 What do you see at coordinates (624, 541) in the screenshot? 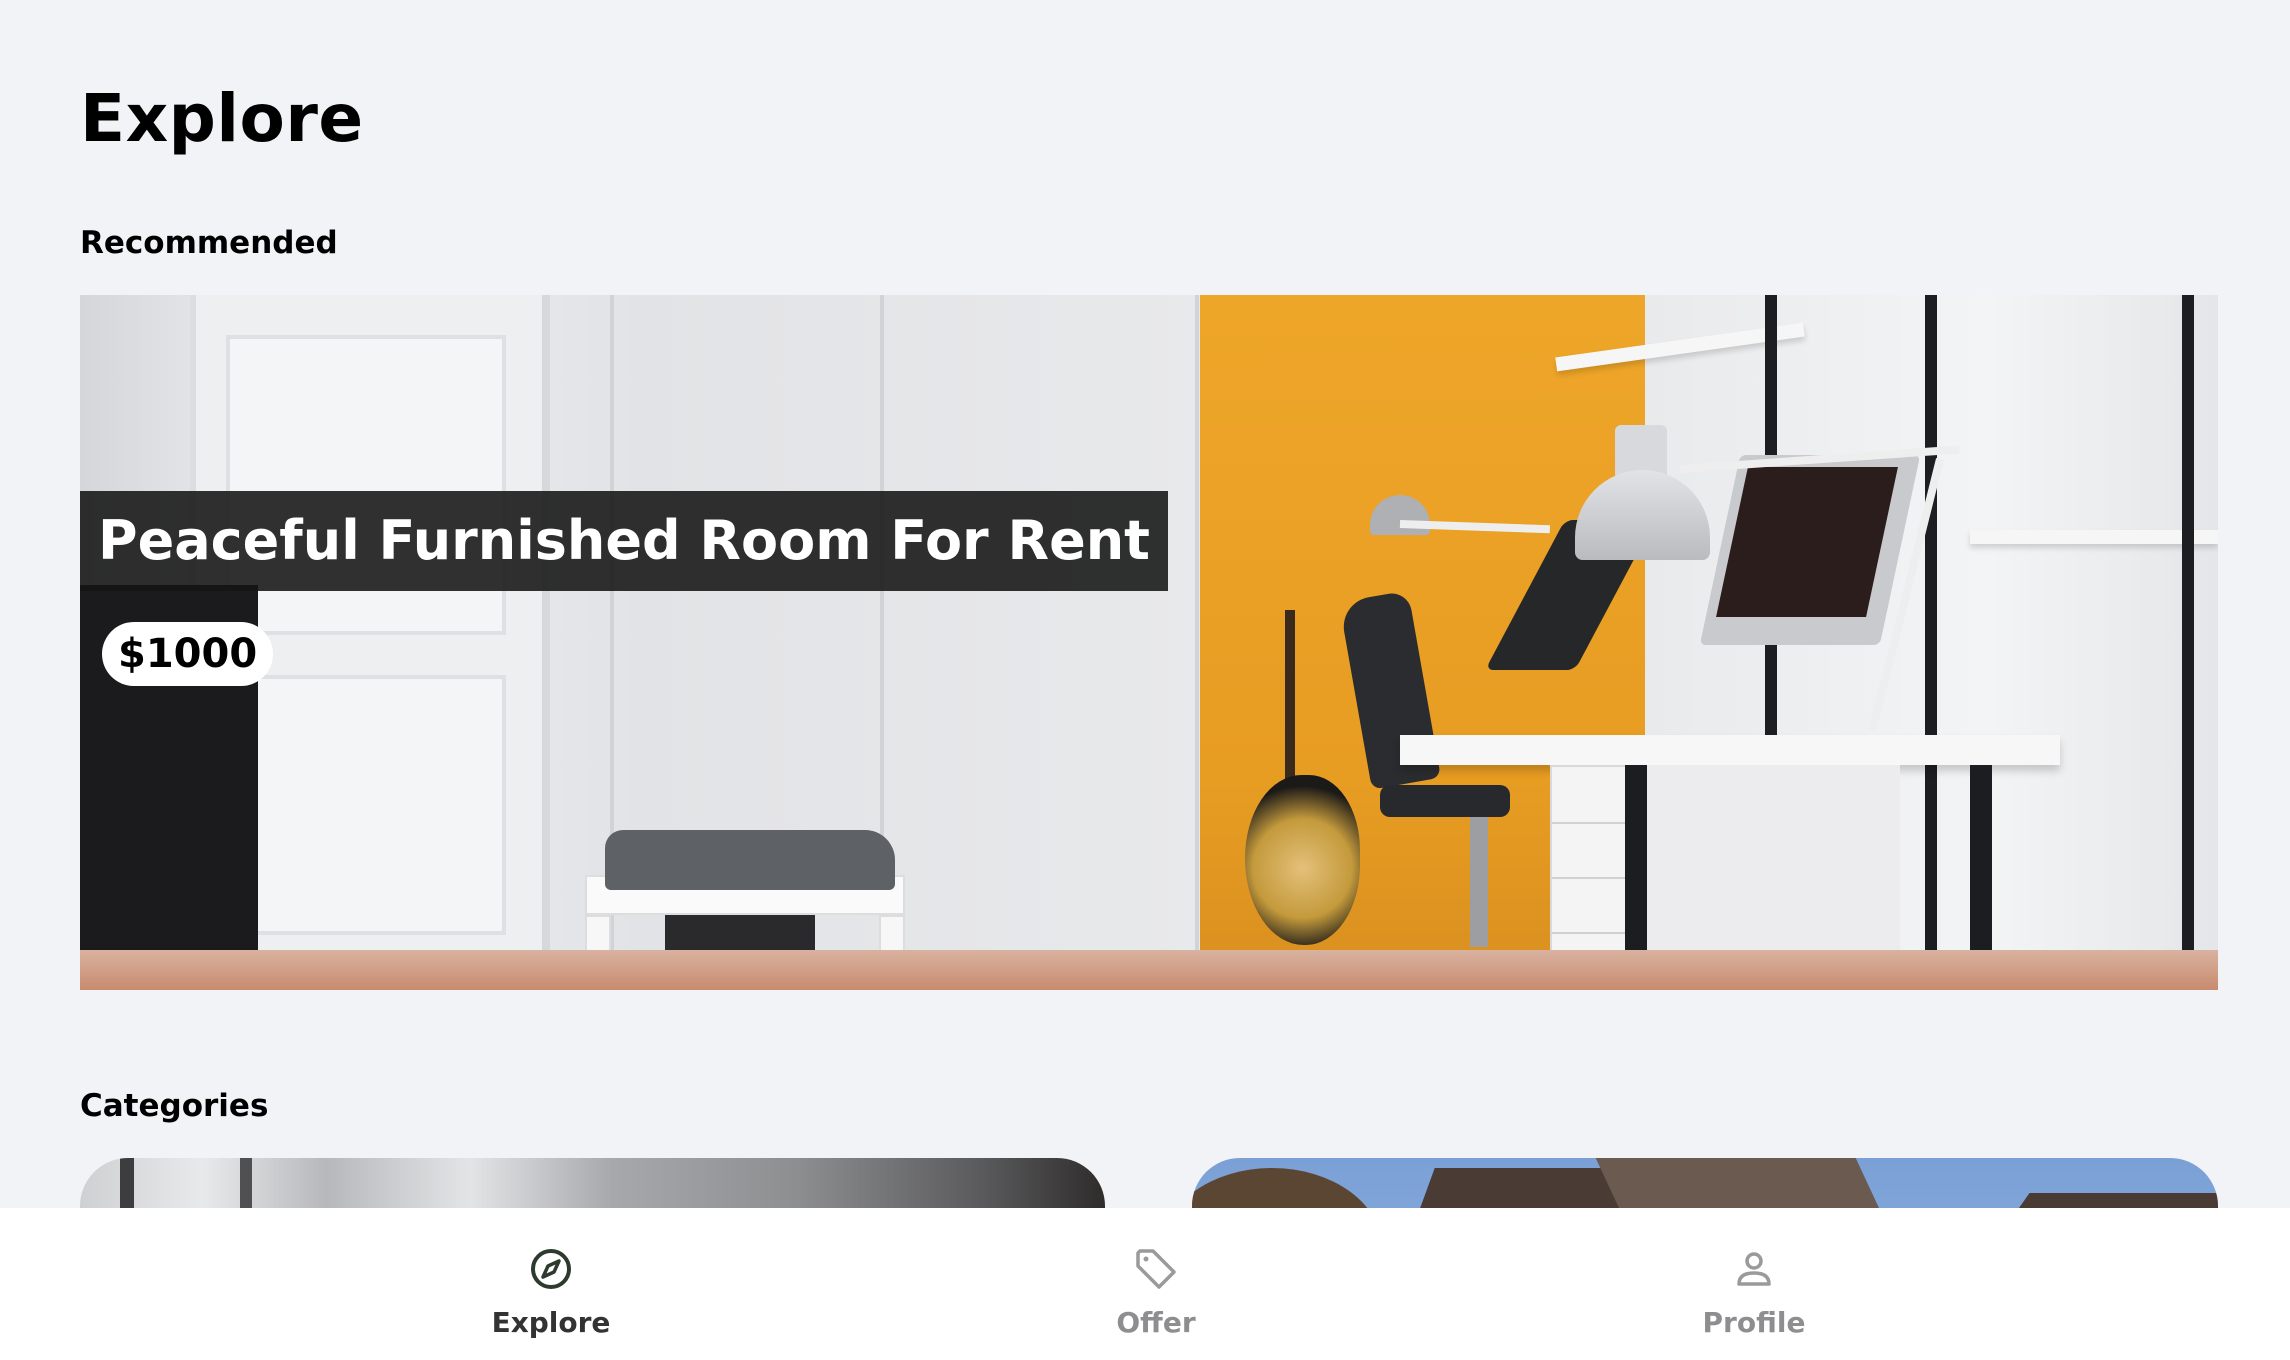
I see `listing-title: Peaceful Furnished Room For Rent` at bounding box center [624, 541].